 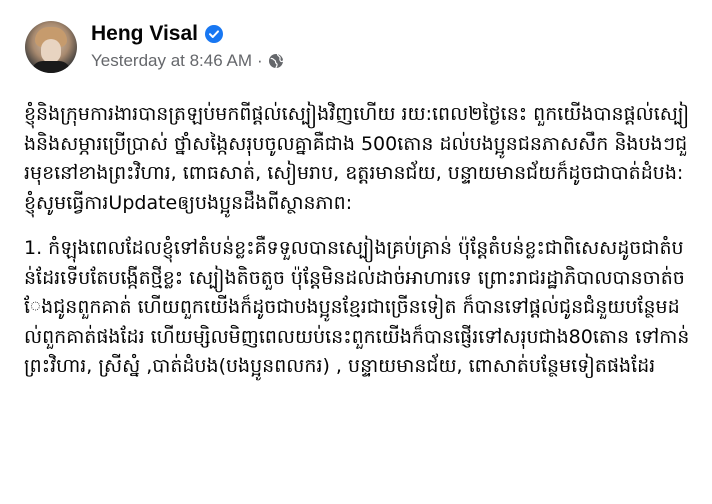 I want to click on timestamp-row: Yesterday at 8:46 AM ·, so click(x=187, y=61).